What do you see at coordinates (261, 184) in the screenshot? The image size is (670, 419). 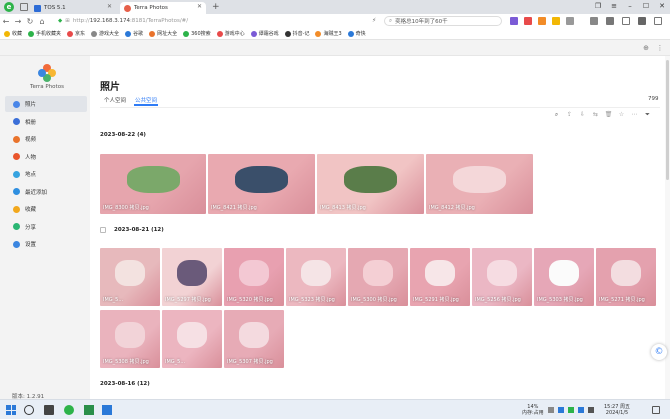 I see `photo-thumbnail: IMG_8421 拷贝.jpg` at bounding box center [261, 184].